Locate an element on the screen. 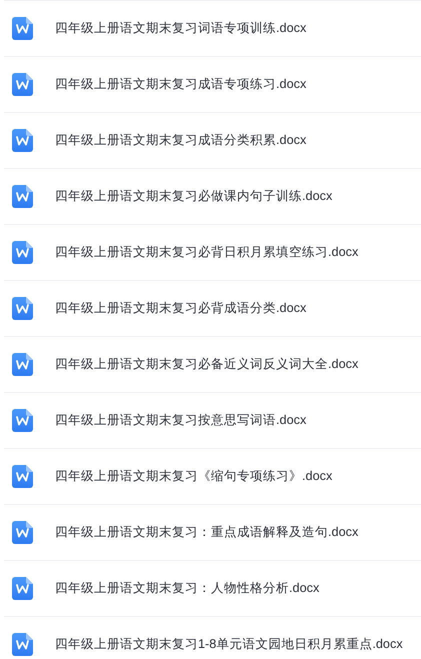  file-name: 四年级上册语文期末复习词语专项训练.docx is located at coordinates (180, 28).